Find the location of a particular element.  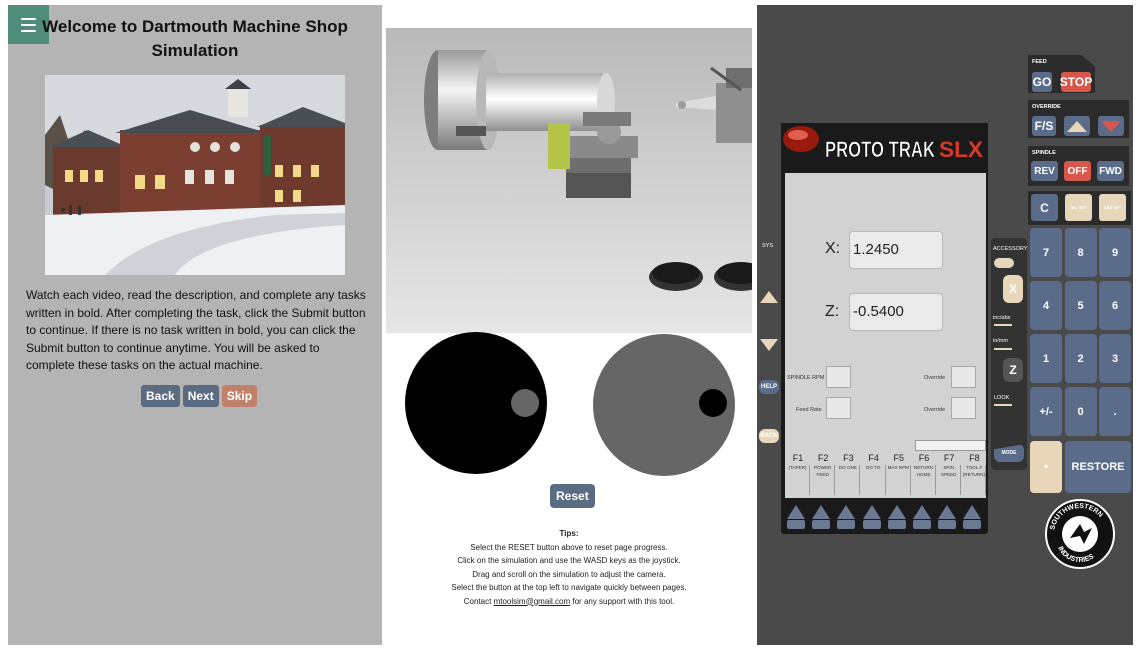

override-panel-label: OVERRIDE is located at coordinates (1046, 107).